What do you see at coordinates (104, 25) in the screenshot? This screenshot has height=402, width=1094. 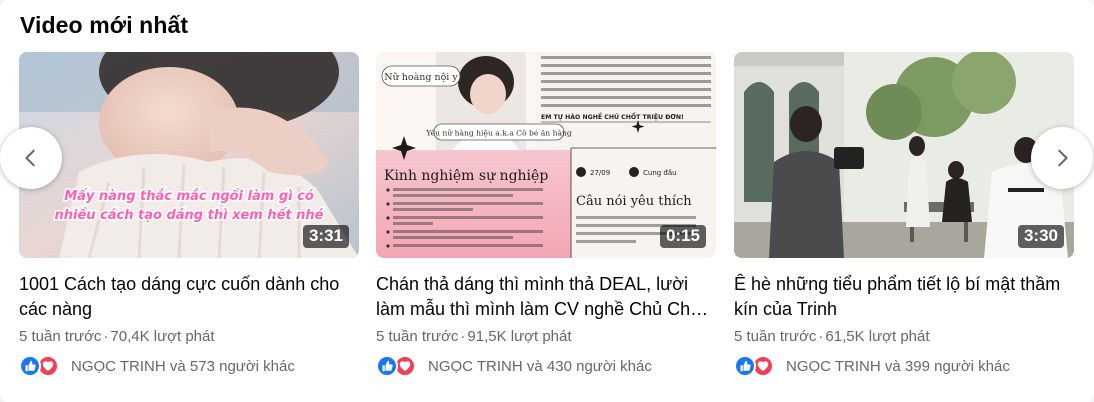 I see `section-title: Video mới nhất` at bounding box center [104, 25].